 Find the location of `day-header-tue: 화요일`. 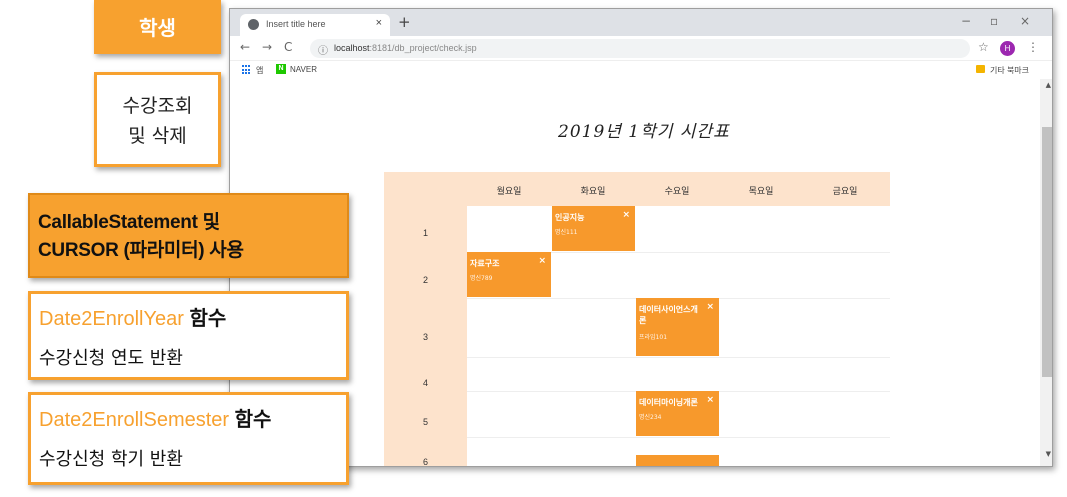

day-header-tue: 화요일 is located at coordinates (593, 192).